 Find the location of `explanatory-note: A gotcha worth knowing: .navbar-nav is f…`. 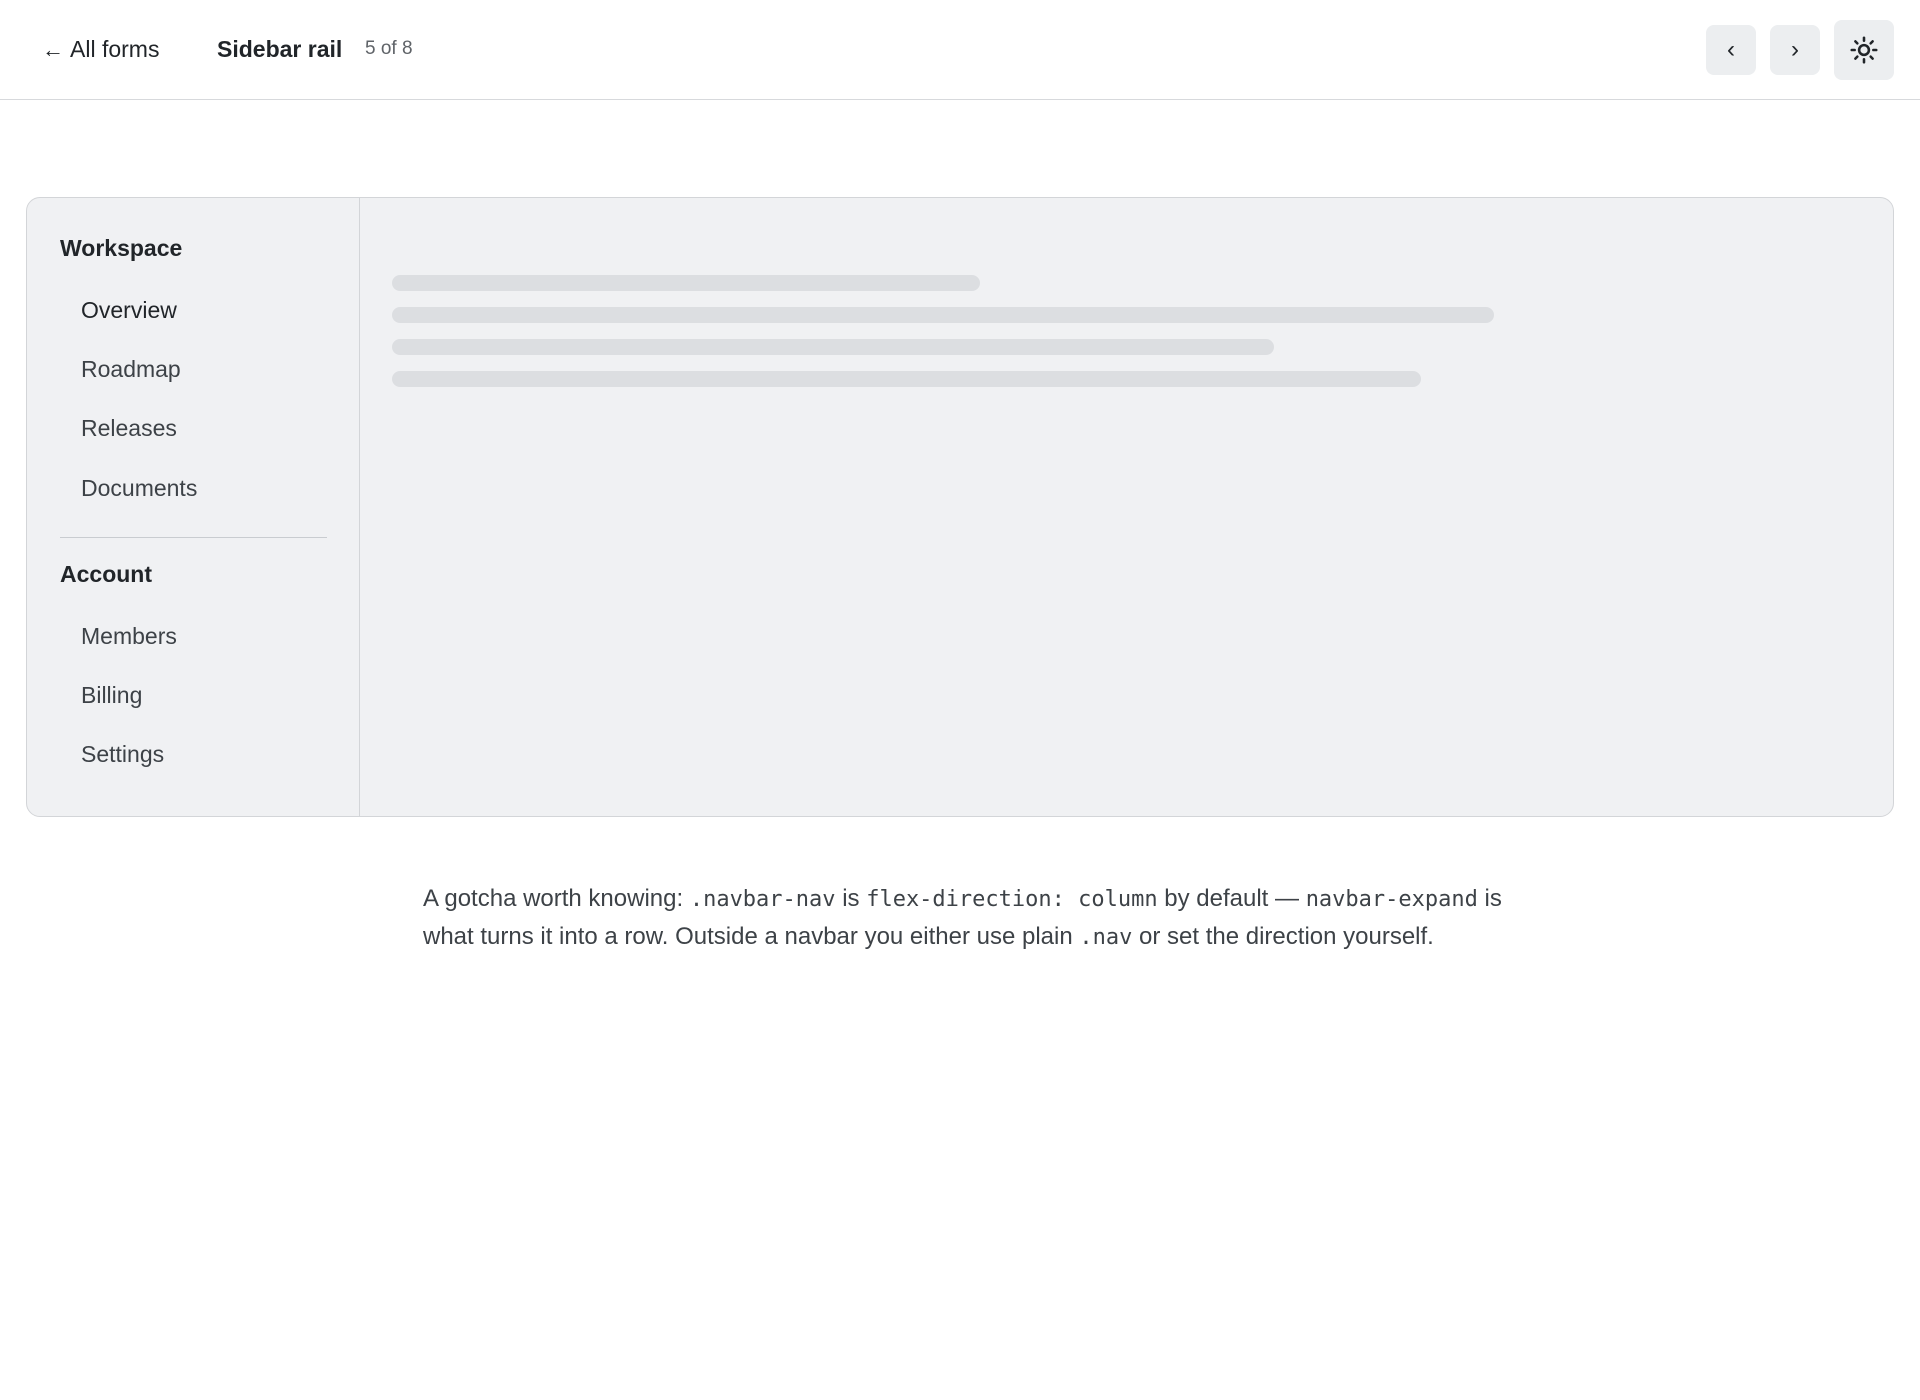

explanatory-note: A gotcha worth knowing: .navbar-nav is f… is located at coordinates (963, 918).